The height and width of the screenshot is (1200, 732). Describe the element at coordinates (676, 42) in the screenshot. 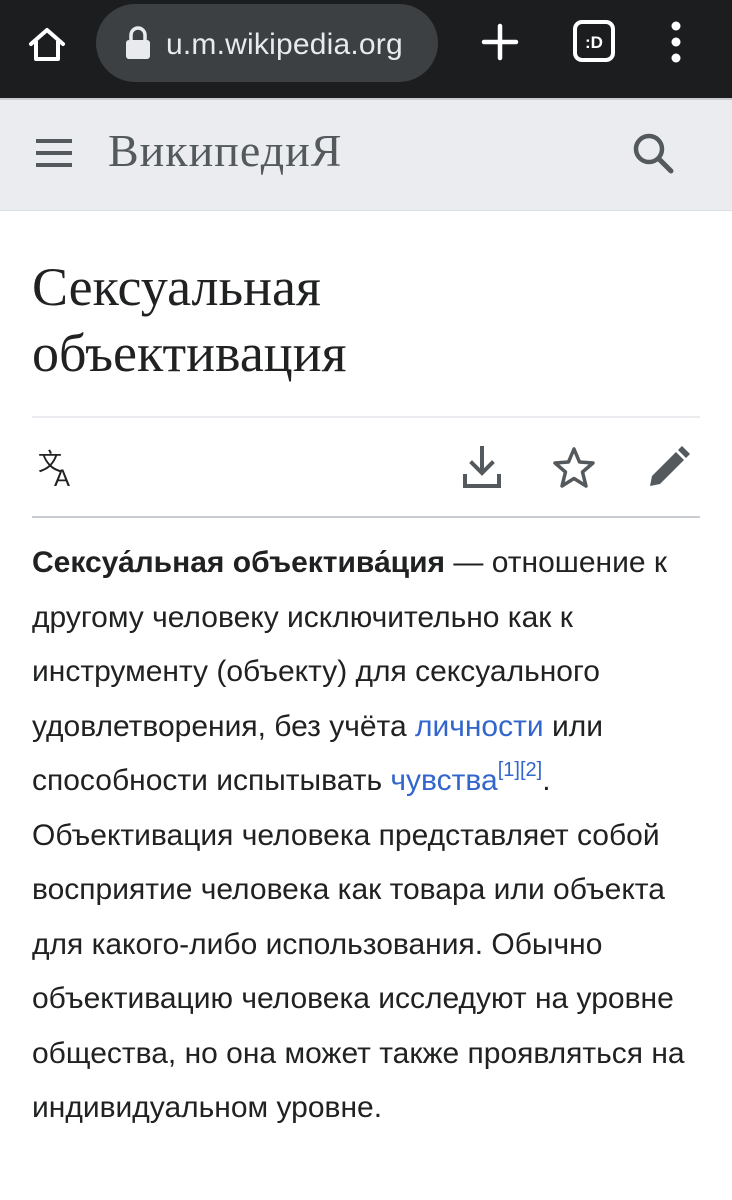

I see `overflow-menu-icon` at that location.